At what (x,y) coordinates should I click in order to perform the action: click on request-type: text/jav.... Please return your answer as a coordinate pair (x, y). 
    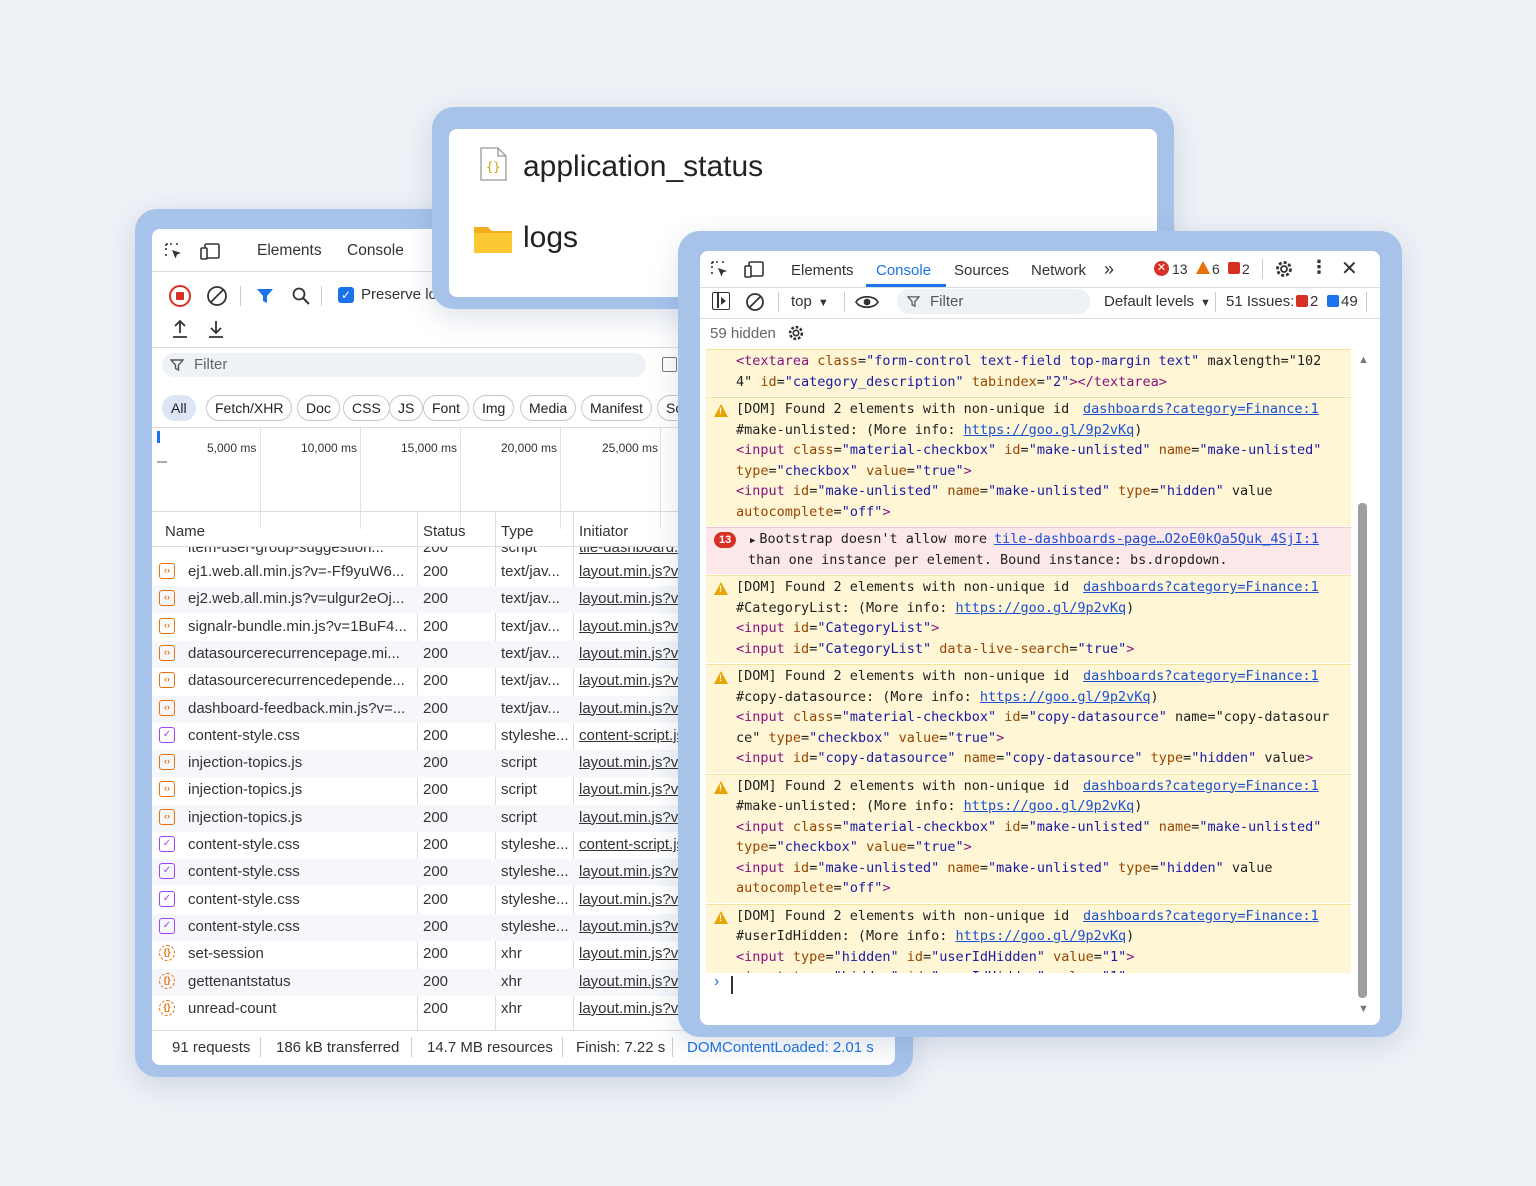
    Looking at the image, I should click on (530, 571).